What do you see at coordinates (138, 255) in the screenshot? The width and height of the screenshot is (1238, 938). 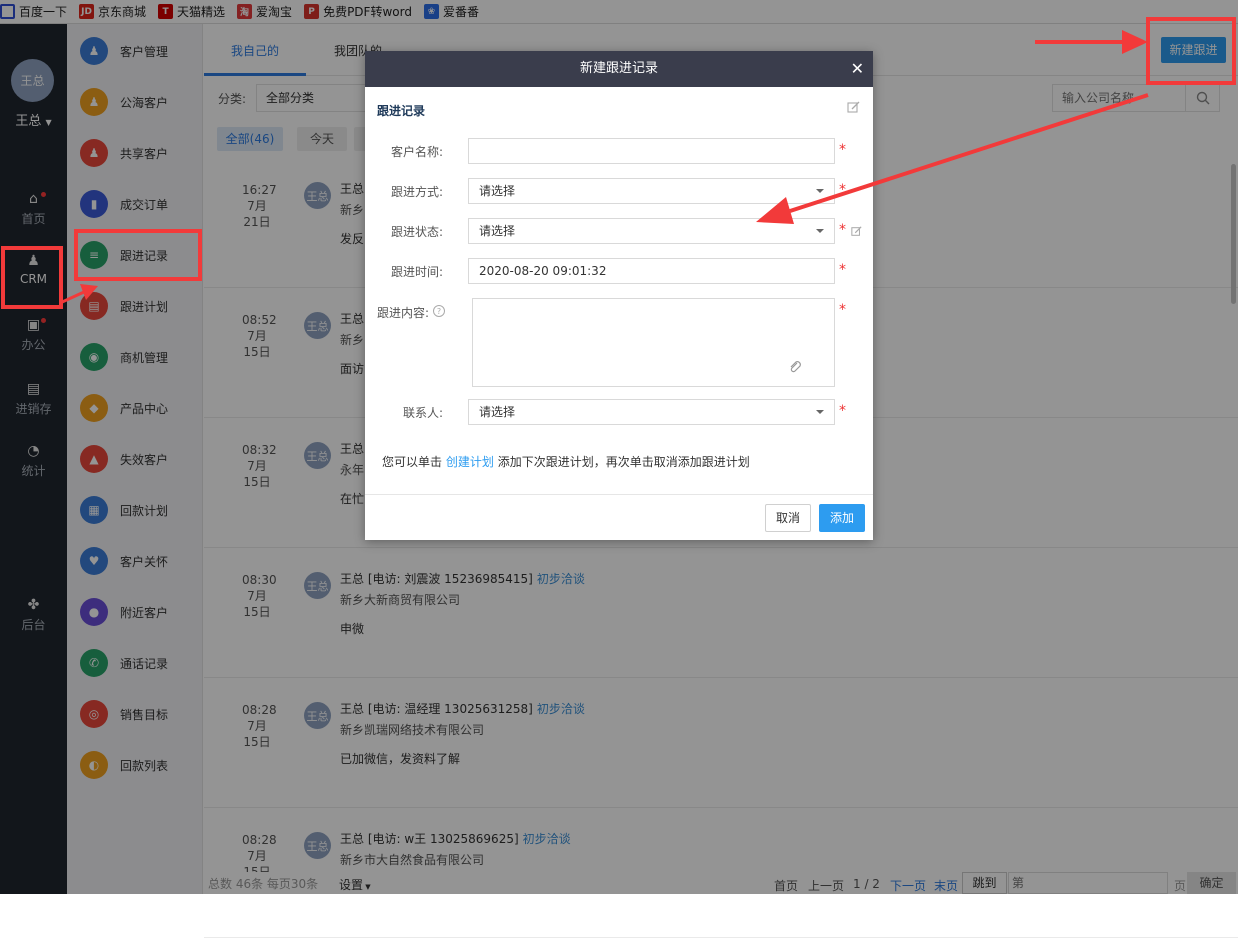 I see `highlight-followup-record` at bounding box center [138, 255].